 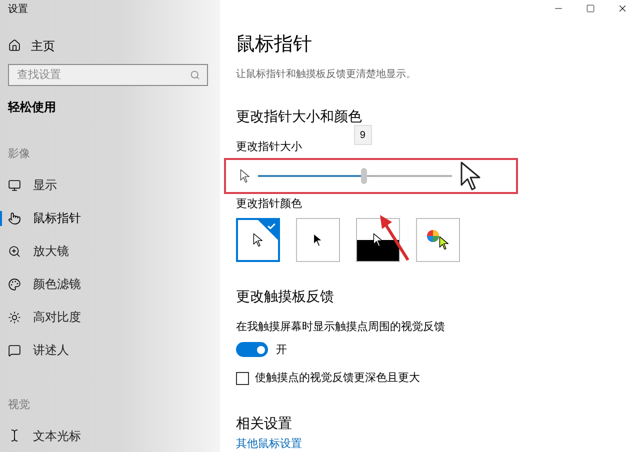 What do you see at coordinates (281, 350) in the screenshot?
I see `toggle-state: 开` at bounding box center [281, 350].